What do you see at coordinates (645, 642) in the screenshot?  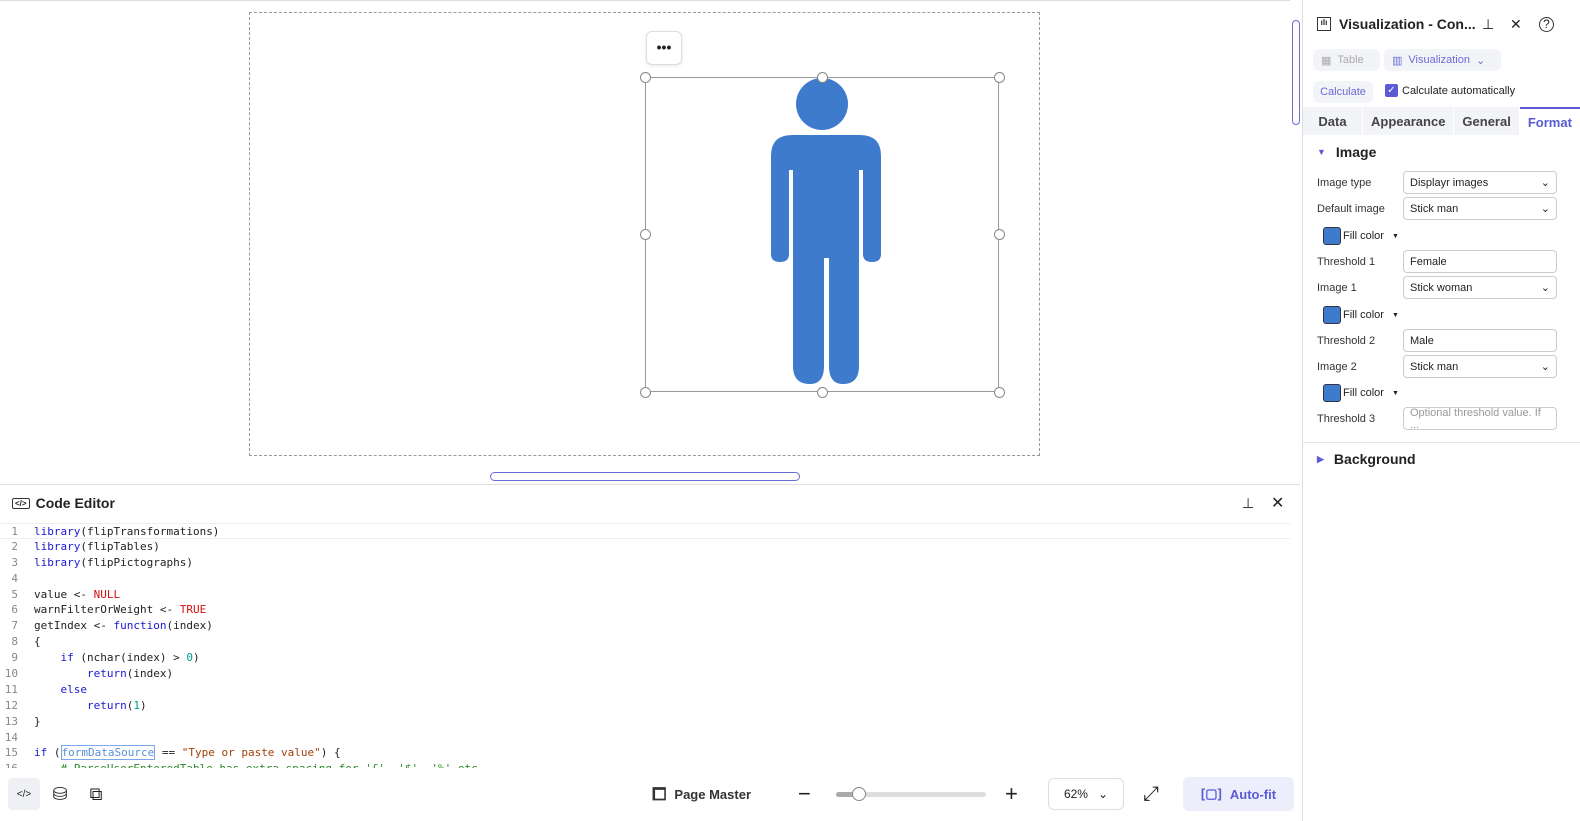 I see `code-line: 8{` at bounding box center [645, 642].